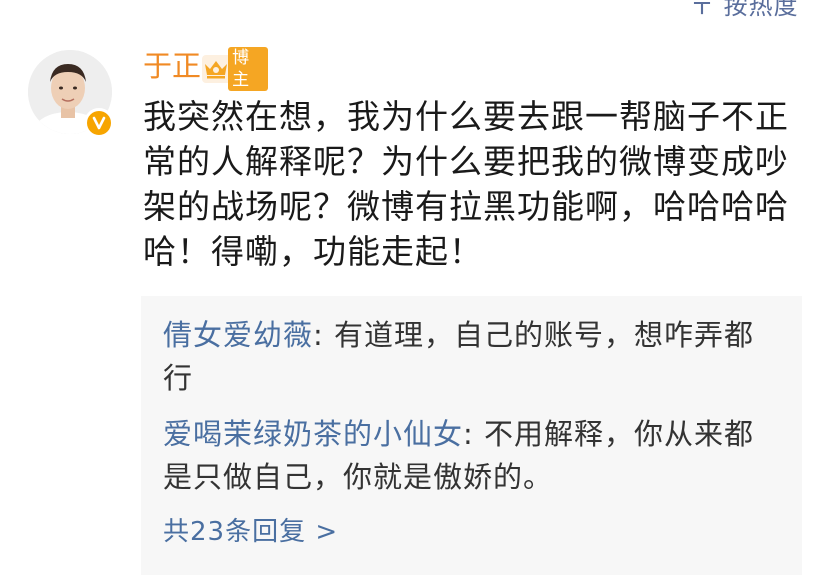  What do you see at coordinates (470, 456) in the screenshot?
I see `reply-item: 爱喝茉绿奶茶的小仙女: 不用解释，你从来都是只做自己，你就是傲娇的。` at bounding box center [470, 456].